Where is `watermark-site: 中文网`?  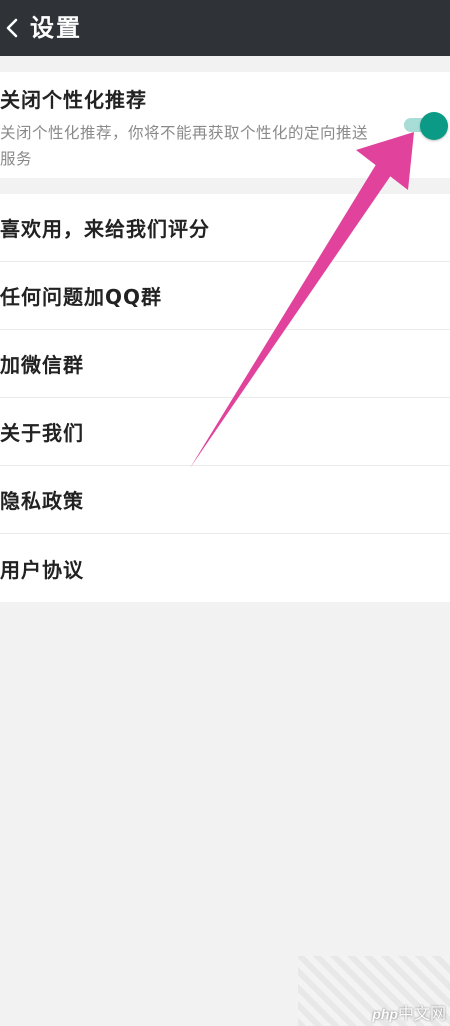 watermark-site: 中文网 is located at coordinates (421, 1014).